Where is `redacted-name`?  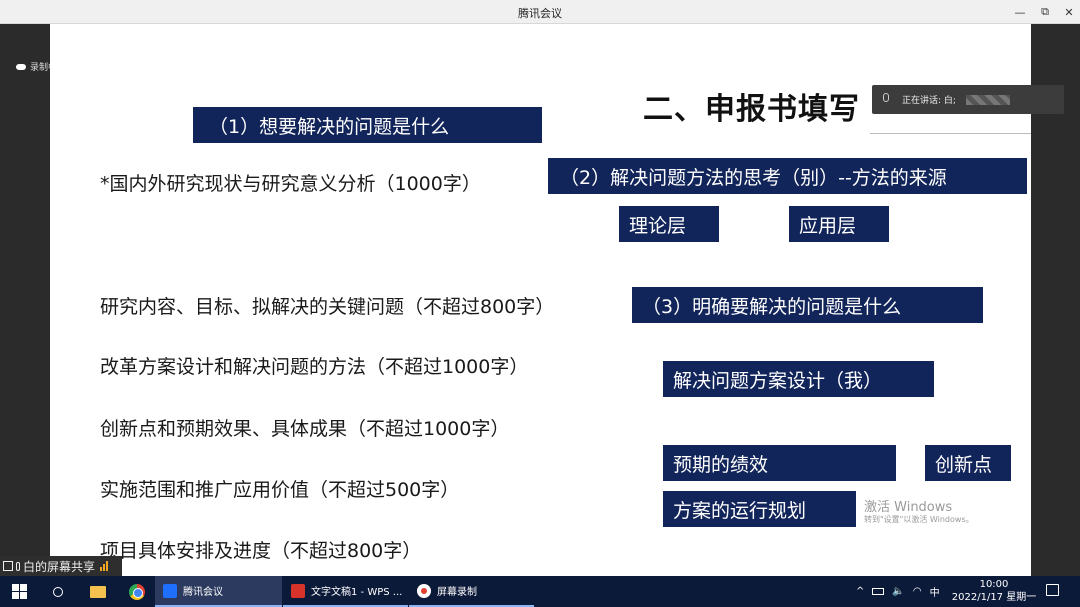 redacted-name is located at coordinates (987, 99).